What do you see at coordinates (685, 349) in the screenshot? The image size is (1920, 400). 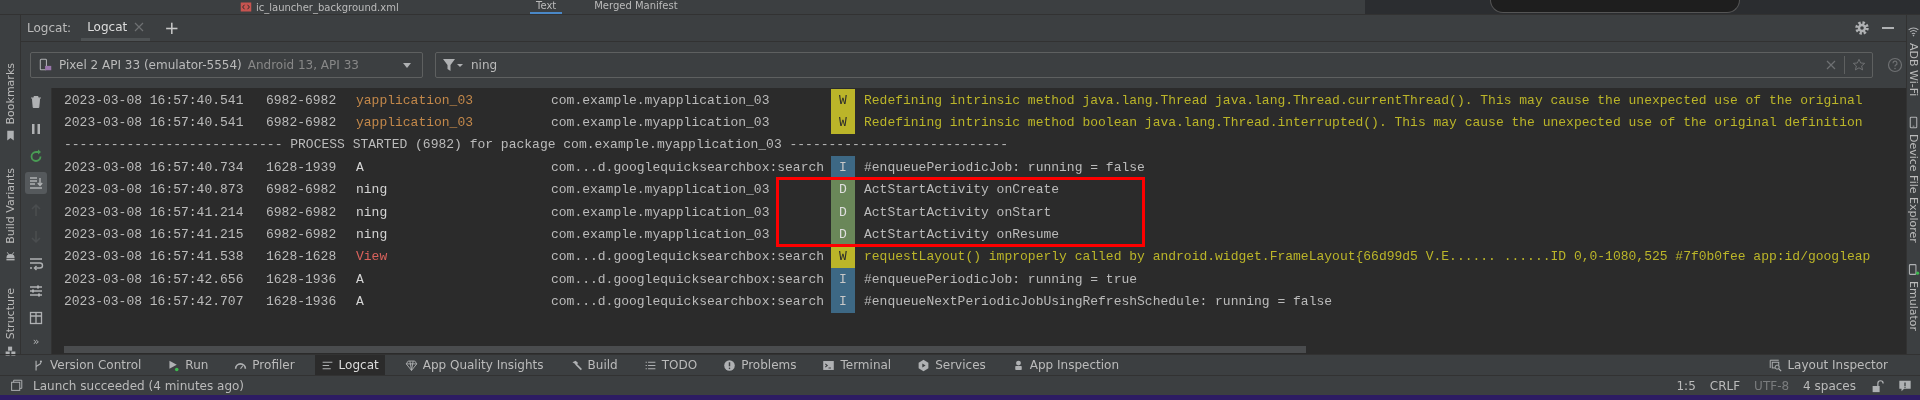 I see `scrollbar-thumb` at bounding box center [685, 349].